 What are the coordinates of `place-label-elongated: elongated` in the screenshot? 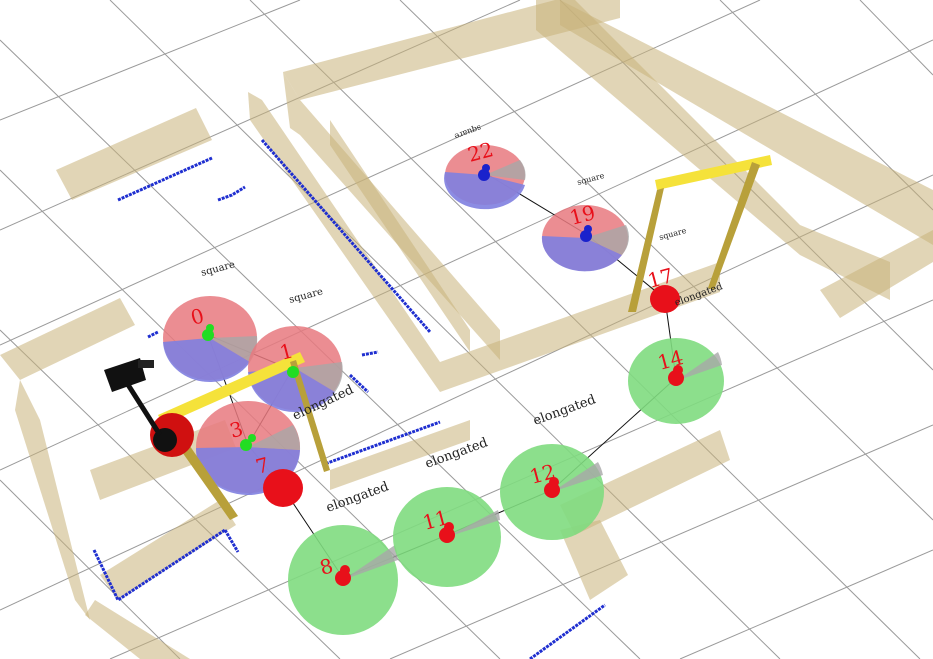 It's located at (564, 410).